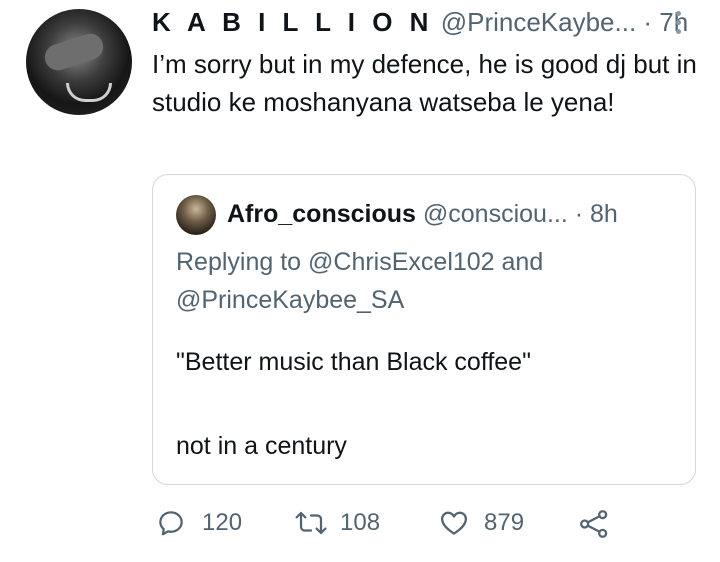 The width and height of the screenshot is (720, 562). What do you see at coordinates (481, 523) in the screenshot?
I see `like-button: 879` at bounding box center [481, 523].